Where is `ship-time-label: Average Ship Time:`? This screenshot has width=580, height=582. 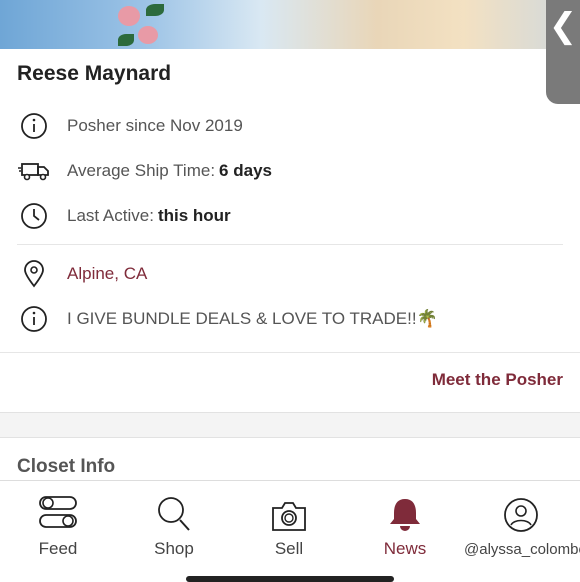
ship-time-label: Average Ship Time: is located at coordinates (141, 170).